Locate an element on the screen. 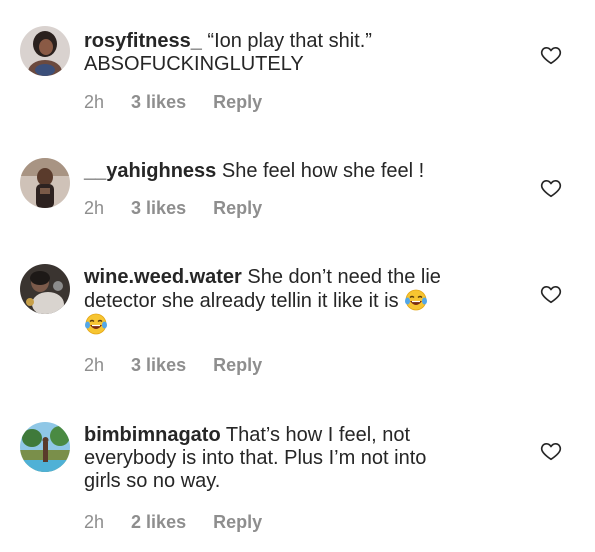 This screenshot has width=595, height=552. comment-username: bimbimnagato is located at coordinates (152, 435).